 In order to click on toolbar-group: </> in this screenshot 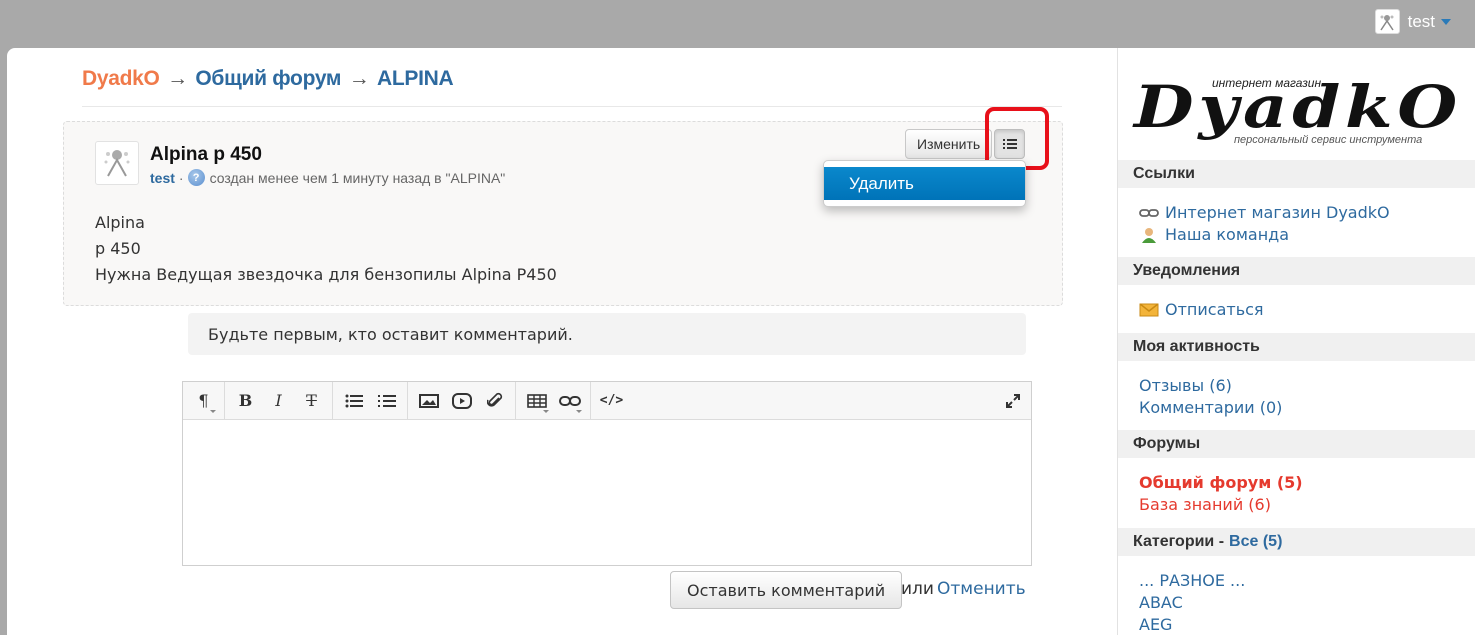, I will do `click(611, 401)`.